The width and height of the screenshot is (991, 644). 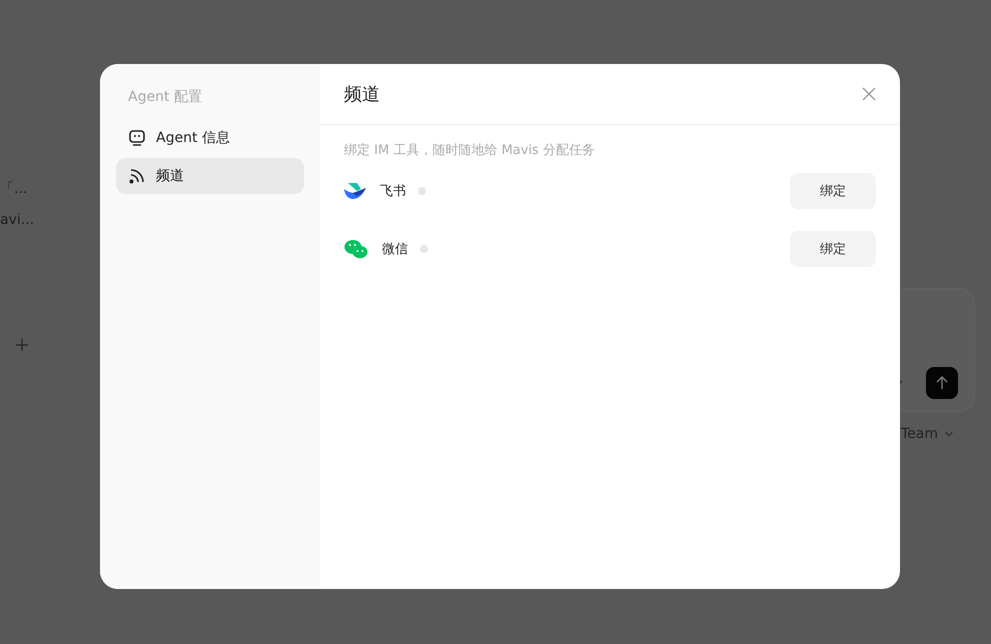 What do you see at coordinates (137, 176) in the screenshot?
I see `feed-icon` at bounding box center [137, 176].